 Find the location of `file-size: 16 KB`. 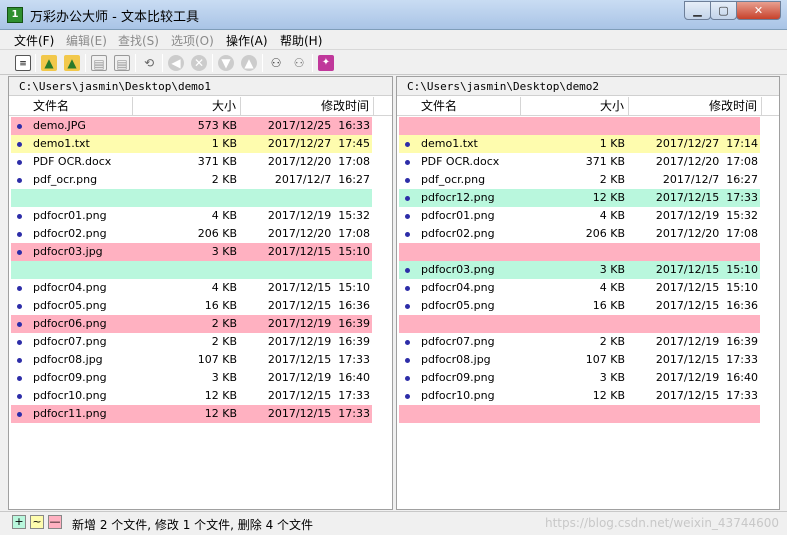

file-size: 16 KB is located at coordinates (608, 305).